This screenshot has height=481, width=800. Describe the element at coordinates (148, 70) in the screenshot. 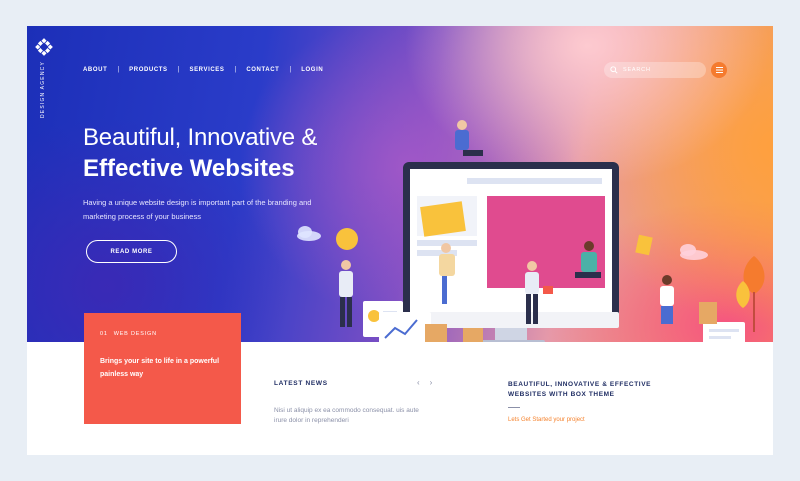

I see `nav-item-products: PRODUCTS` at that location.